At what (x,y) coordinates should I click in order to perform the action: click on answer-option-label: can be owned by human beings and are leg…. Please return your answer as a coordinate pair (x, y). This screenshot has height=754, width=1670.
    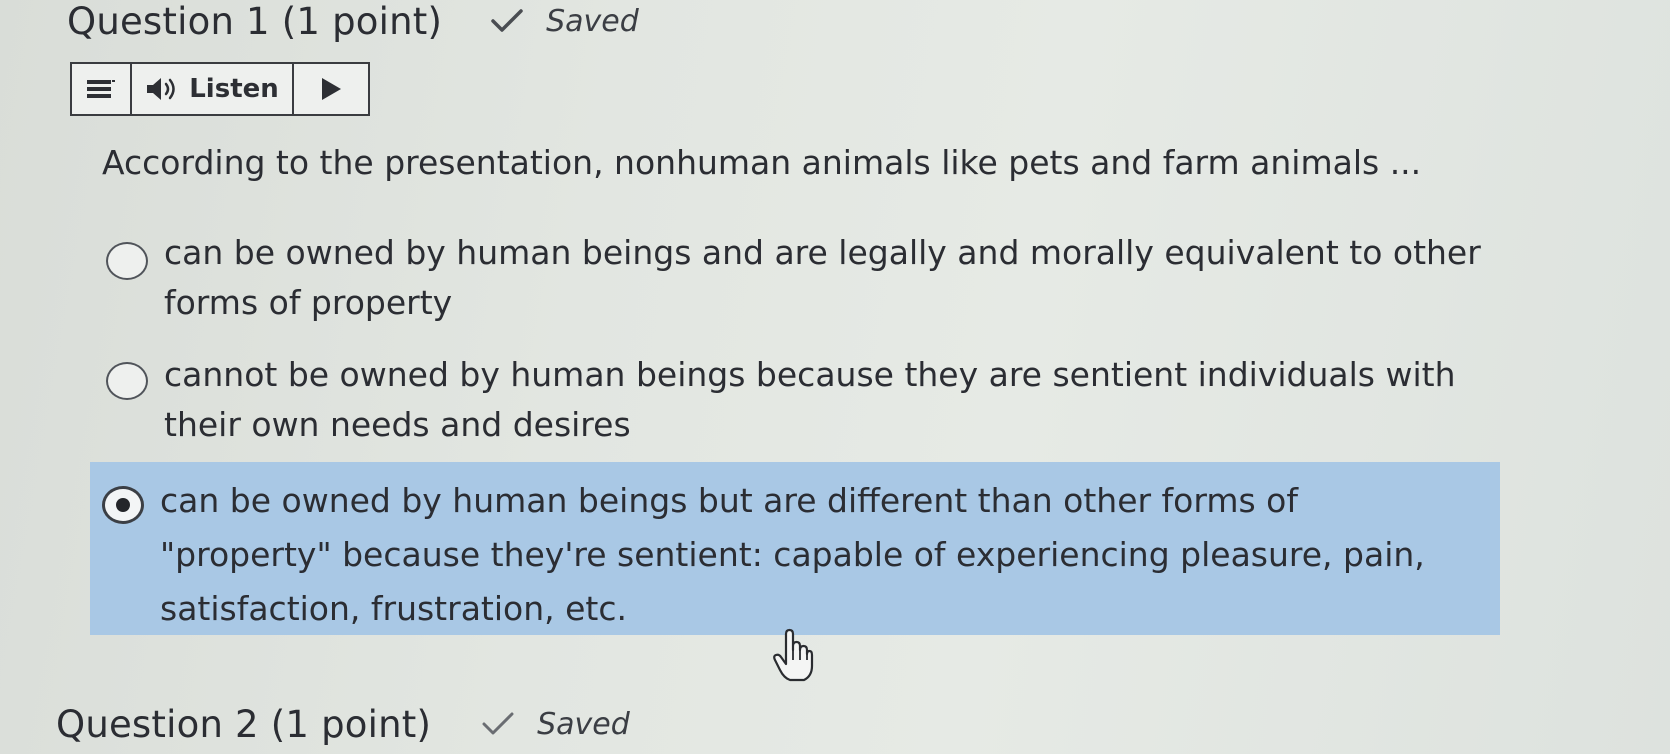
    Looking at the image, I should click on (822, 277).